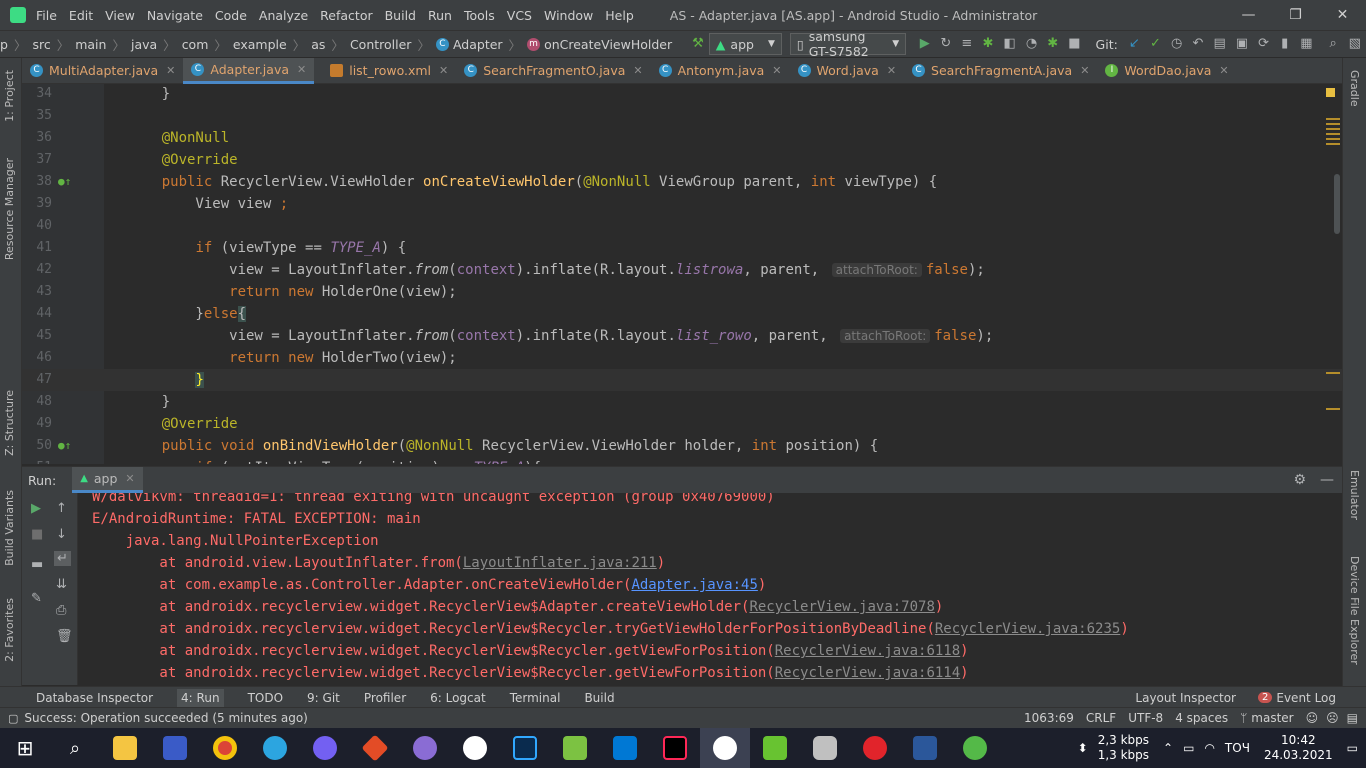 This screenshot has height=768, width=1366. I want to click on tab-todo: TODO, so click(265, 698).